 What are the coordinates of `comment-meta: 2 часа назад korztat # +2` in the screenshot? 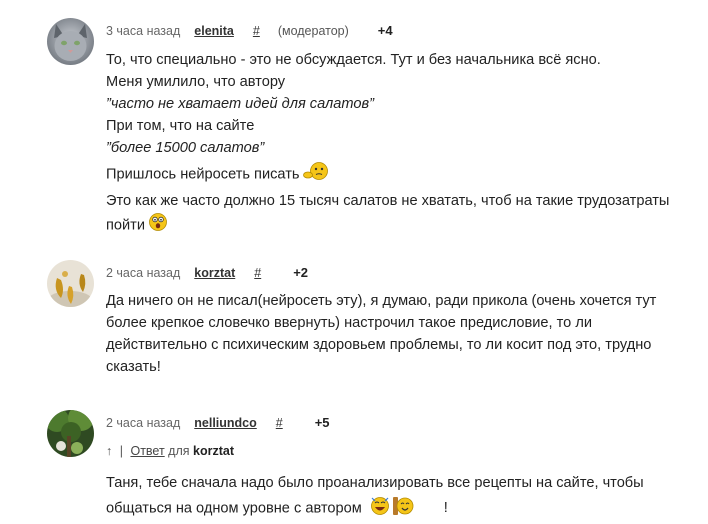 It's located at (207, 272).